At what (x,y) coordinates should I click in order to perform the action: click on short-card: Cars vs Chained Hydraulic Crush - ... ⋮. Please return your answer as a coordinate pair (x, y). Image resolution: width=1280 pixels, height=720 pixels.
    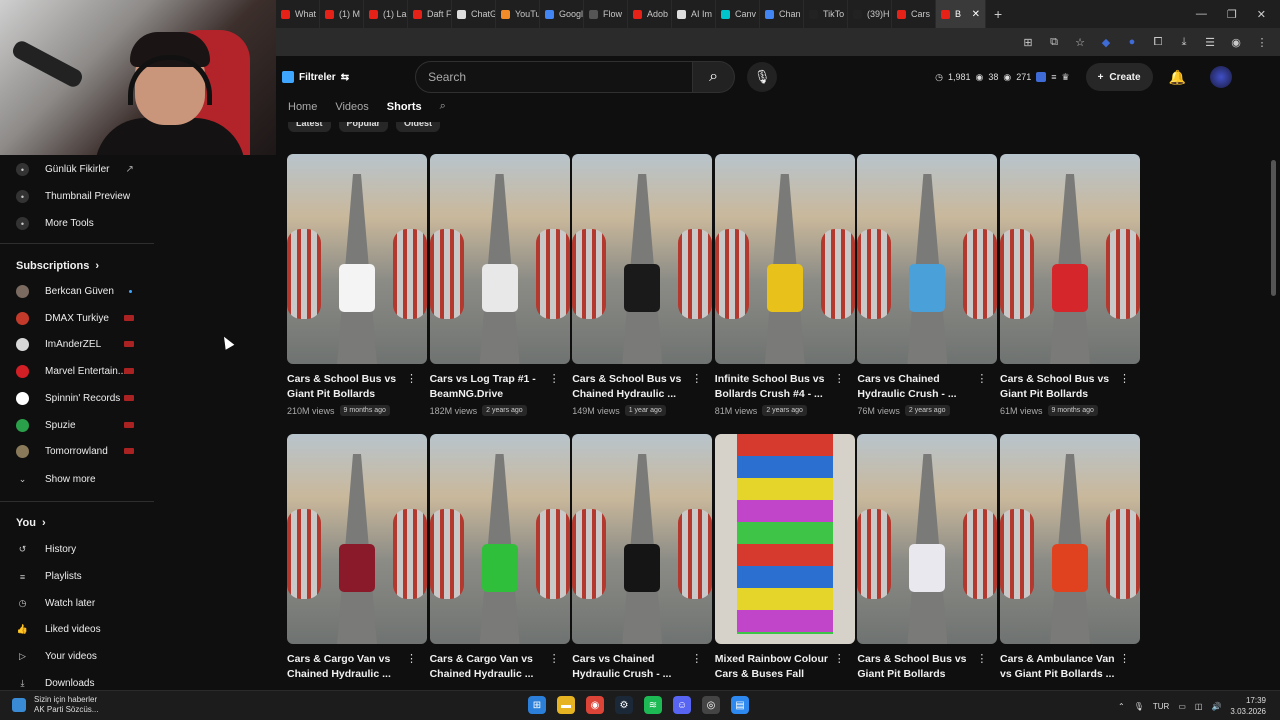
    Looking at the image, I should click on (642, 558).